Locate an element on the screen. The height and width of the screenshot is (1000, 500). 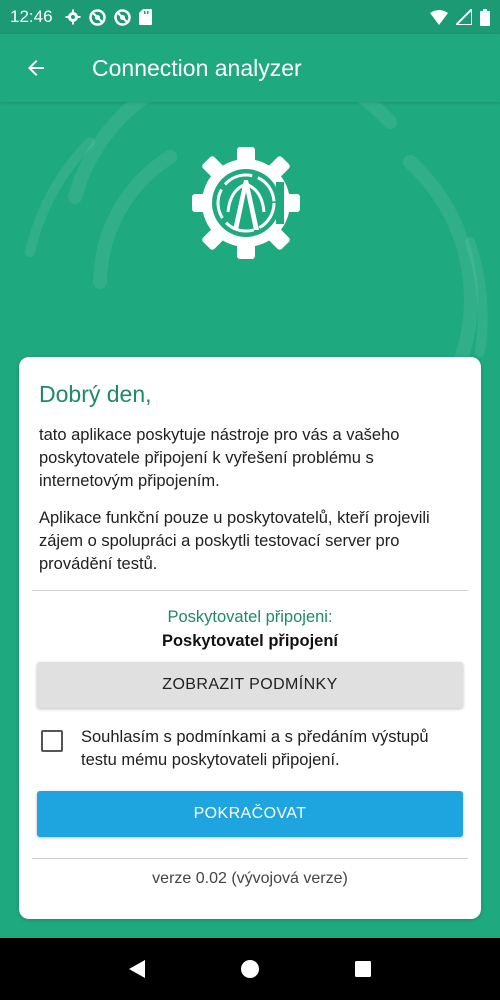
agree-checkbox is located at coordinates (52, 741).